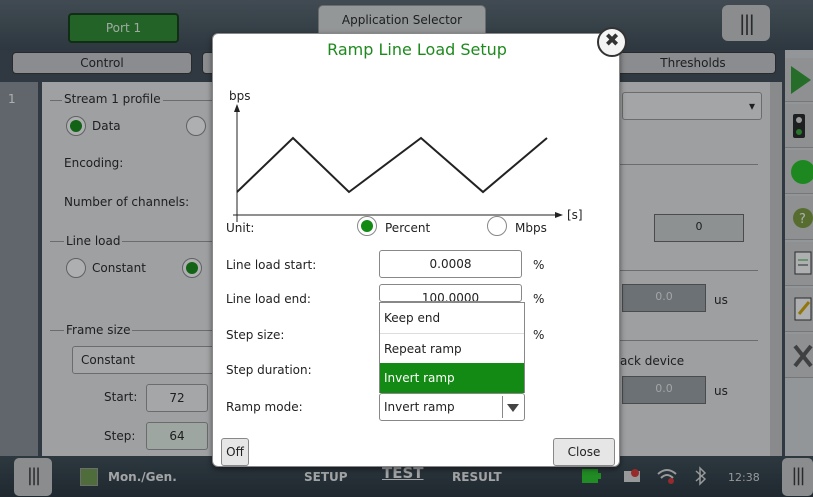 The image size is (813, 497). Describe the element at coordinates (584, 452) in the screenshot. I see `close-button: Close` at that location.